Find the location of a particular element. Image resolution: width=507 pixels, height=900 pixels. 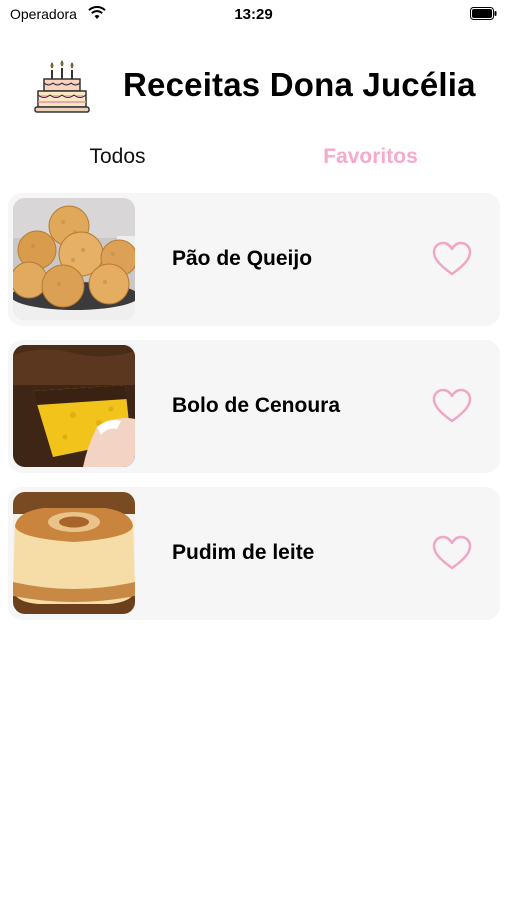

app-title: Receitas Dona Jucélia is located at coordinates (299, 84).